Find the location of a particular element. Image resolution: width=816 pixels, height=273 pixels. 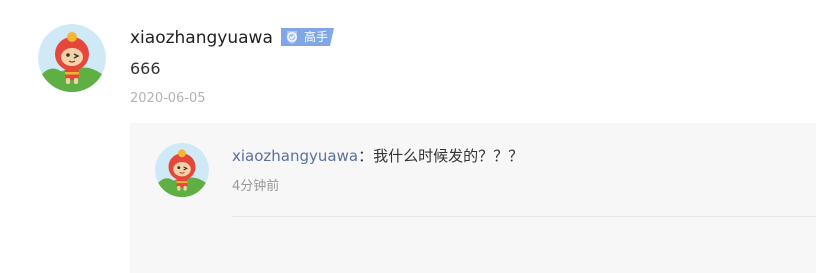

reply-time: 4分钟前 is located at coordinates (256, 186).